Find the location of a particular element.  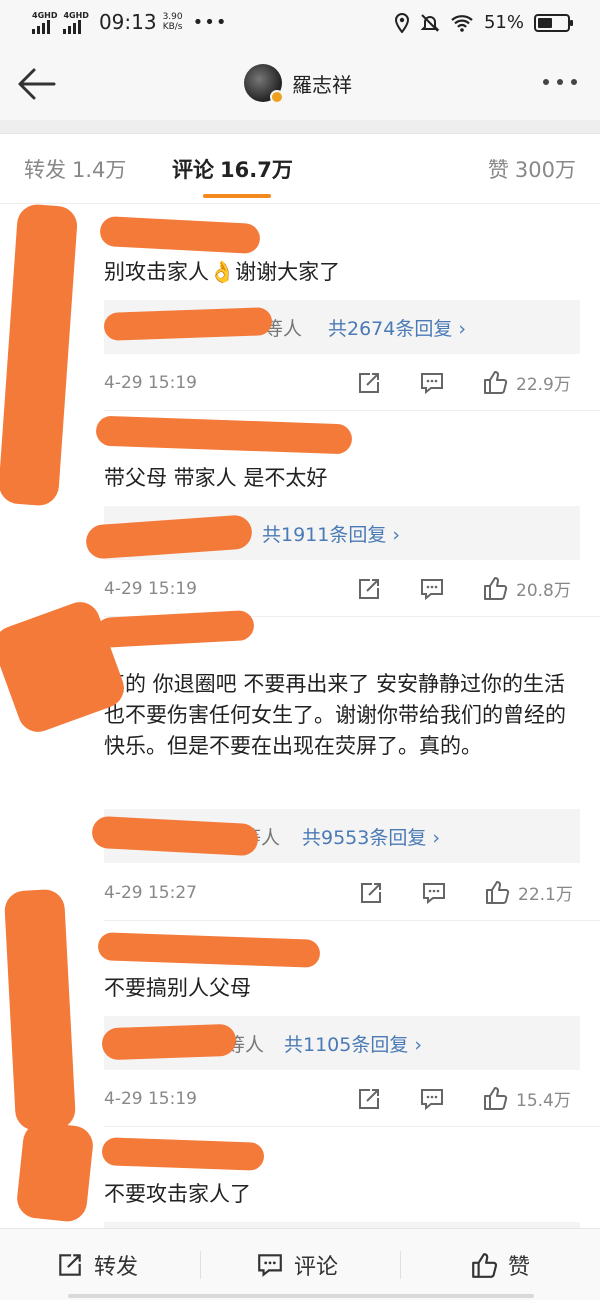

like-button: 20.8万 is located at coordinates (526, 588).